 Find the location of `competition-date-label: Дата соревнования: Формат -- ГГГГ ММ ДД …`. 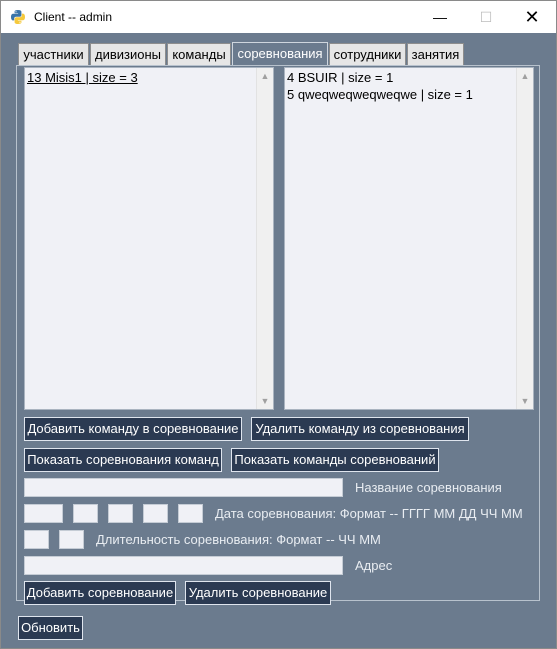

competition-date-label: Дата соревнования: Формат -- ГГГГ ММ ДД … is located at coordinates (369, 513).